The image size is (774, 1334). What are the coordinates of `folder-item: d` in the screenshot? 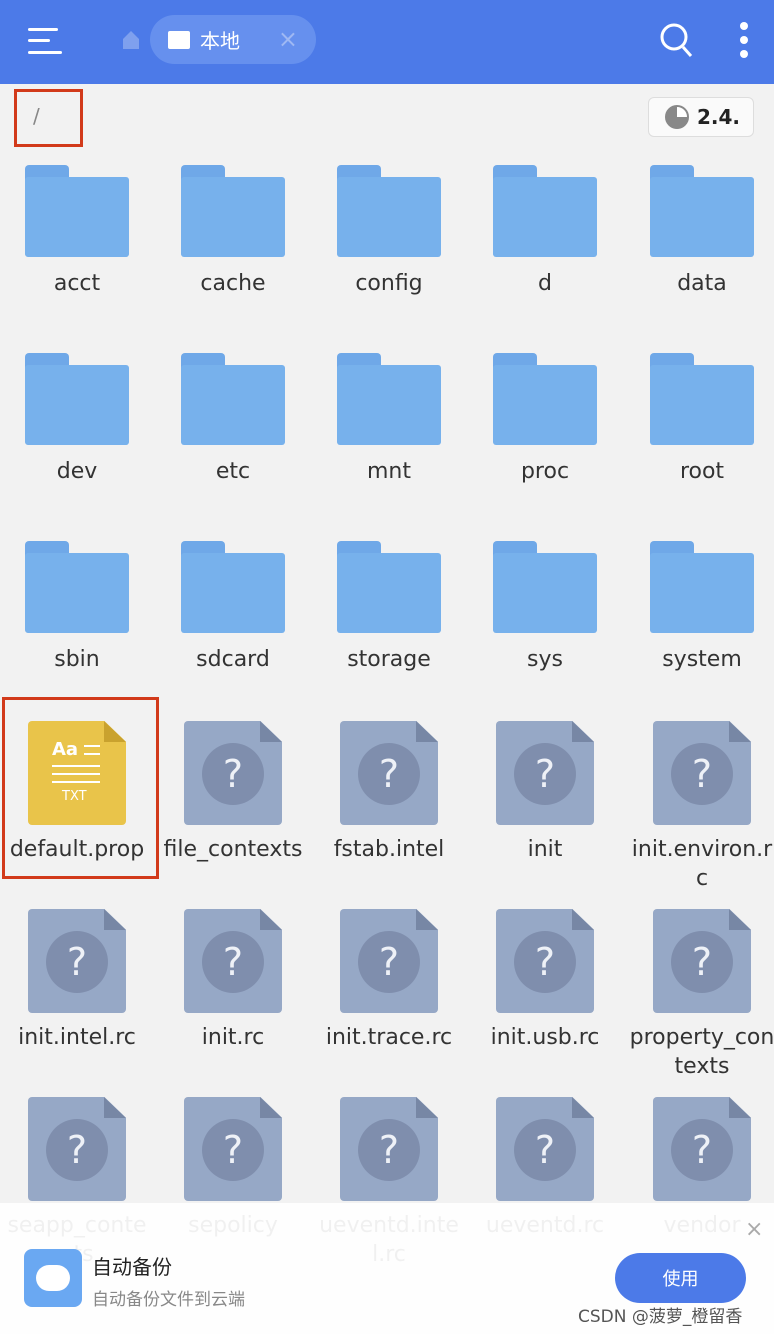 It's located at (545, 231).